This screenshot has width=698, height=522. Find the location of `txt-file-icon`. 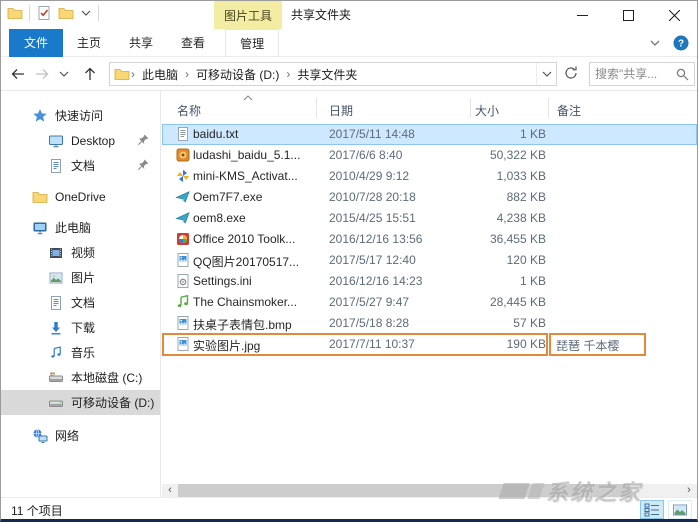

txt-file-icon is located at coordinates (183, 134).